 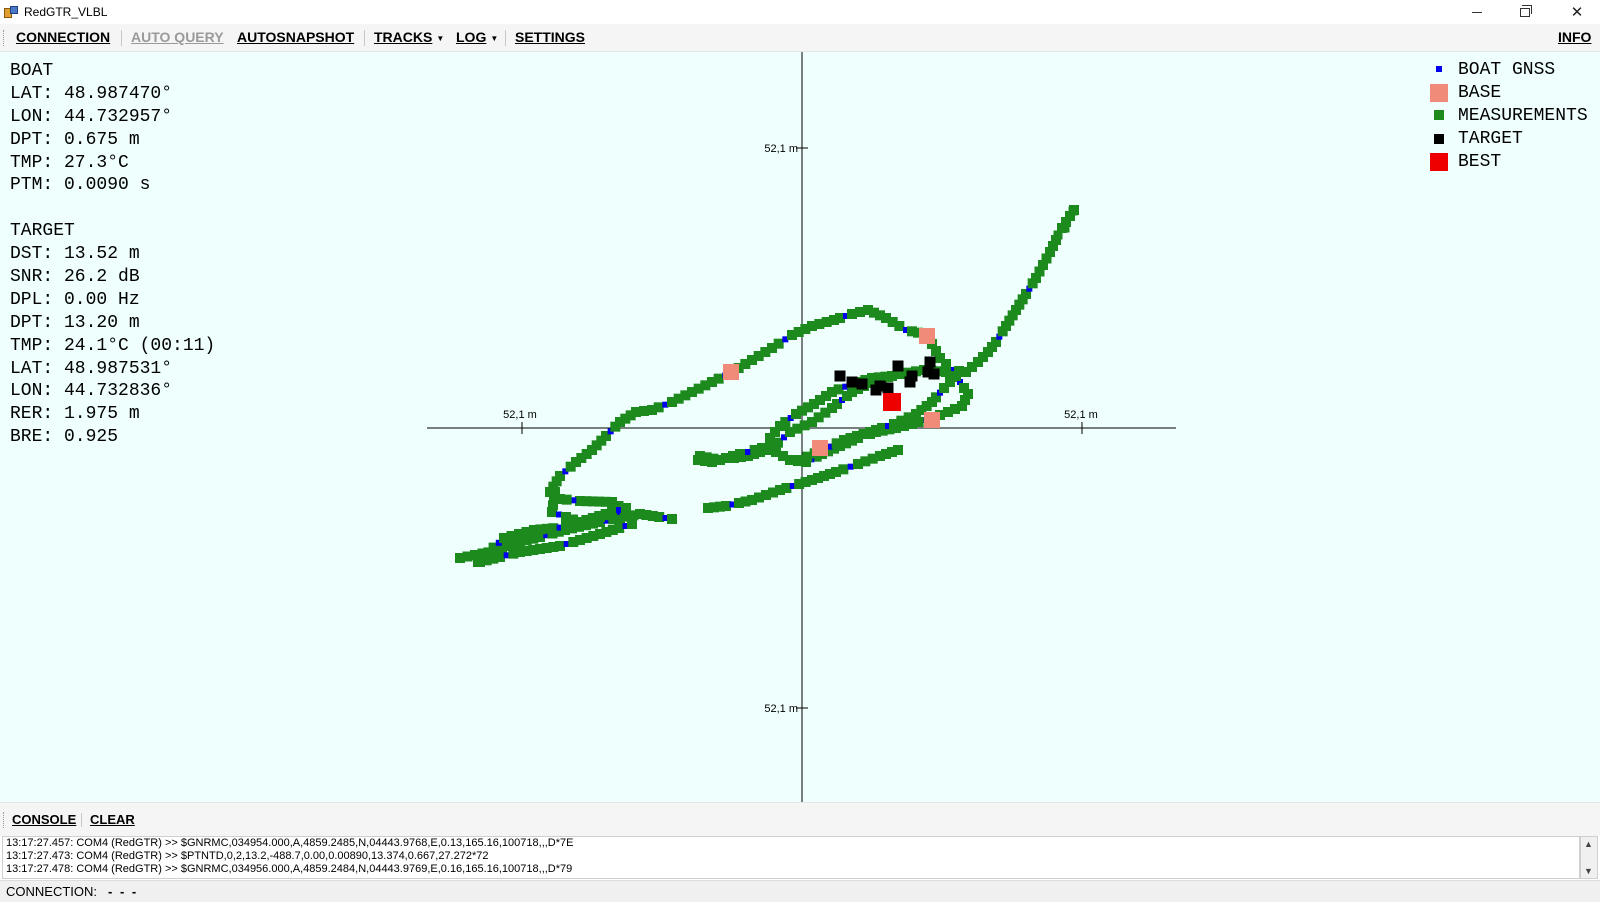 What do you see at coordinates (1588, 844) in the screenshot?
I see `scroll-up-icon: ▲` at bounding box center [1588, 844].